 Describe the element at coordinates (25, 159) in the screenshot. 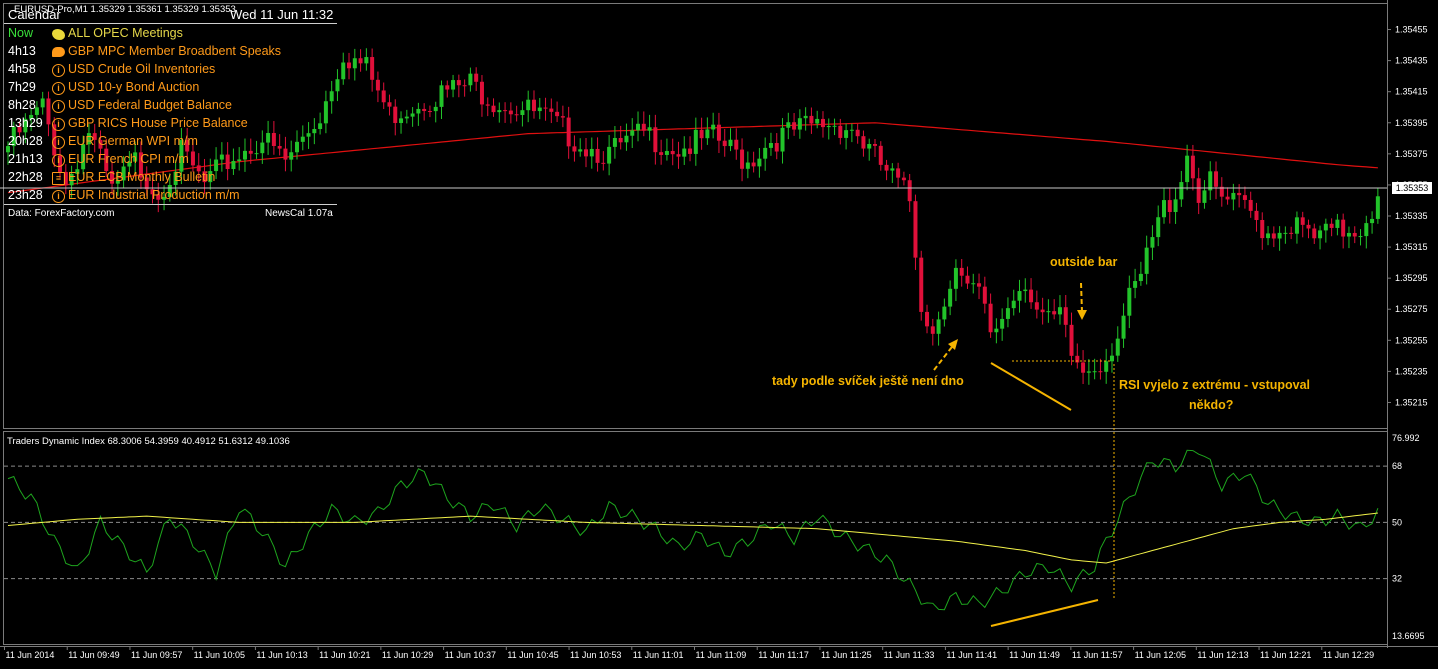

I see `event-time: 21h13` at that location.